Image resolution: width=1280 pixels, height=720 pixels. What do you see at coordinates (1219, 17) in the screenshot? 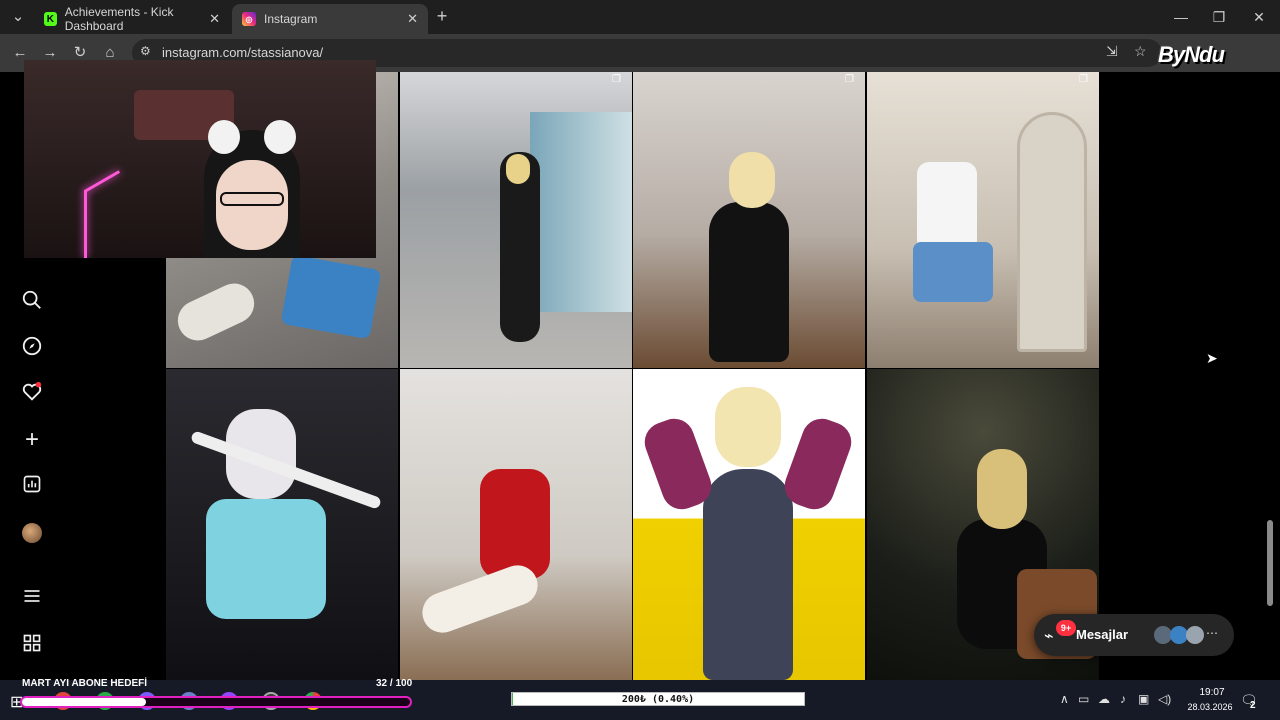
I see `maximize-icon: ❐` at bounding box center [1219, 17].